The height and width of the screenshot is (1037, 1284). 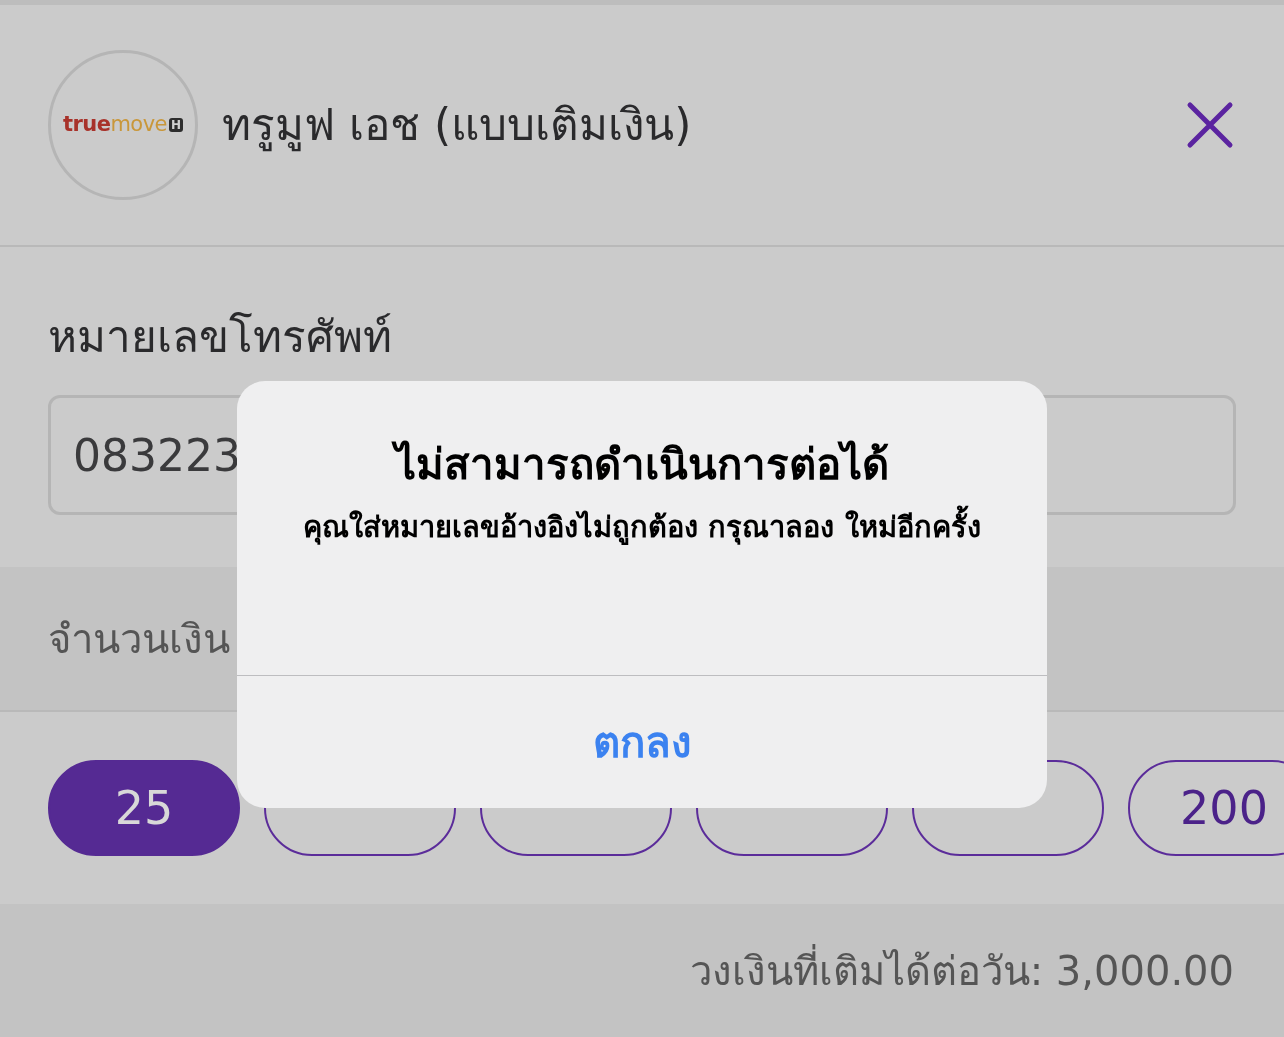 What do you see at coordinates (457, 126) in the screenshot?
I see `provider-title: ทรูมูฟ เอช (แบบเติมเงิน)` at bounding box center [457, 126].